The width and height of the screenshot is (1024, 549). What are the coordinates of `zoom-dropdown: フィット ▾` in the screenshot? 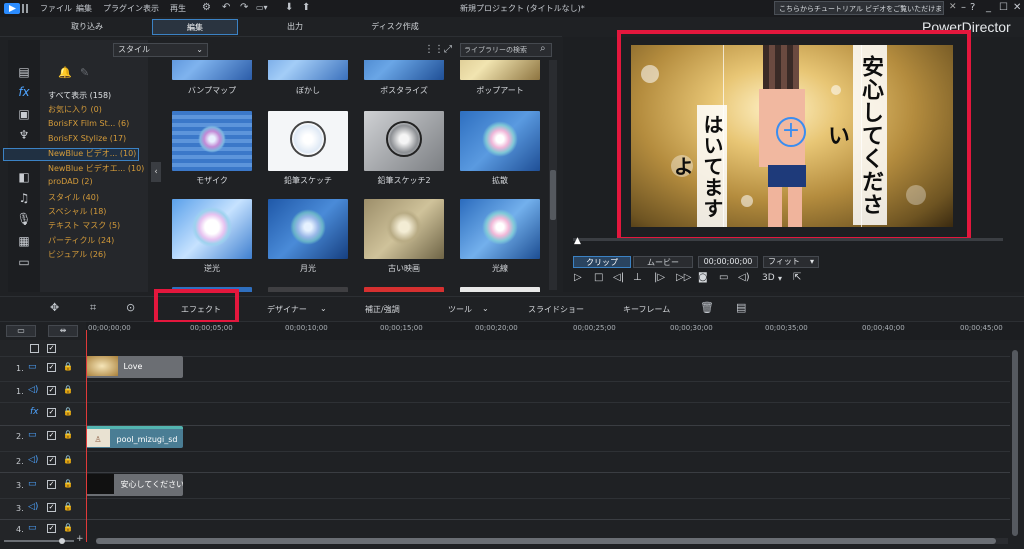 It's located at (791, 262).